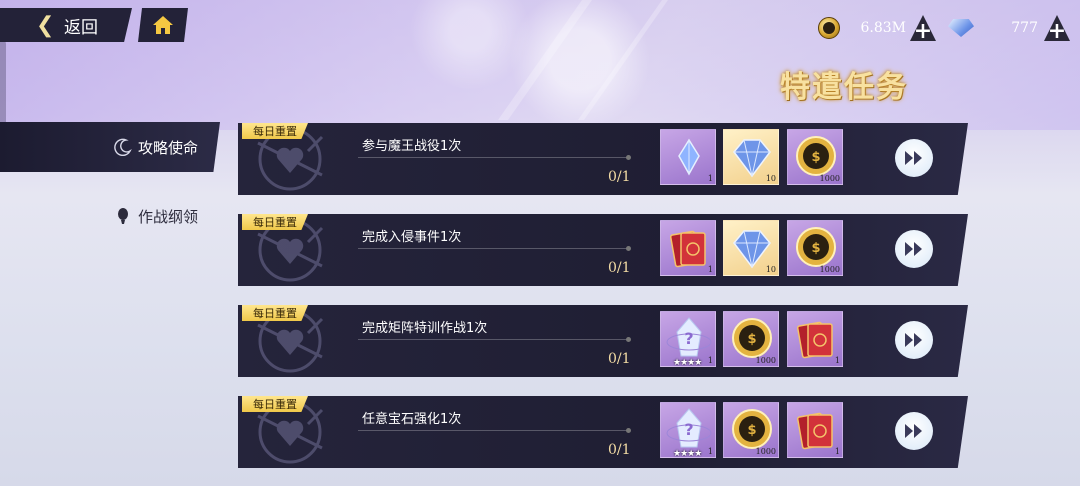 The image size is (1080, 486). What do you see at coordinates (81, 27) in the screenshot?
I see `back-label: 返回` at bounding box center [81, 27].